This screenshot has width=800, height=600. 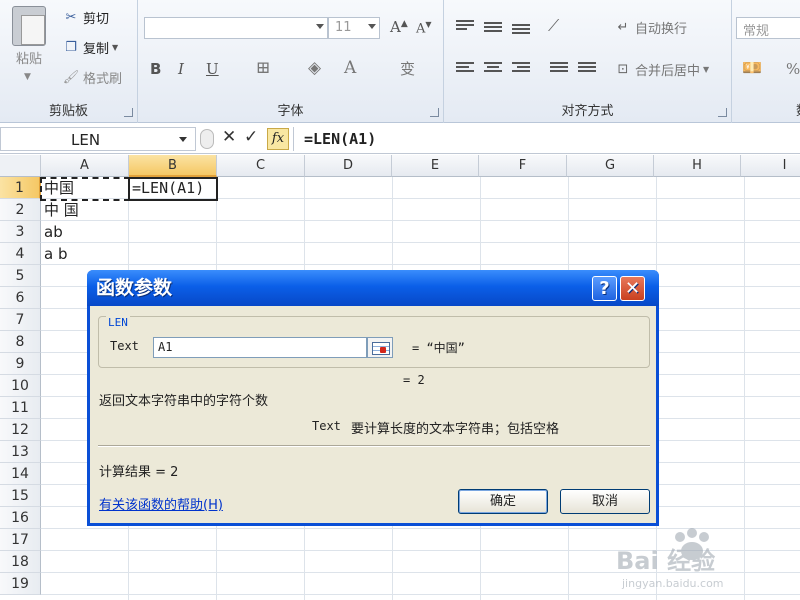 What do you see at coordinates (20, 386) in the screenshot?
I see `row-header-10: 10` at bounding box center [20, 386].